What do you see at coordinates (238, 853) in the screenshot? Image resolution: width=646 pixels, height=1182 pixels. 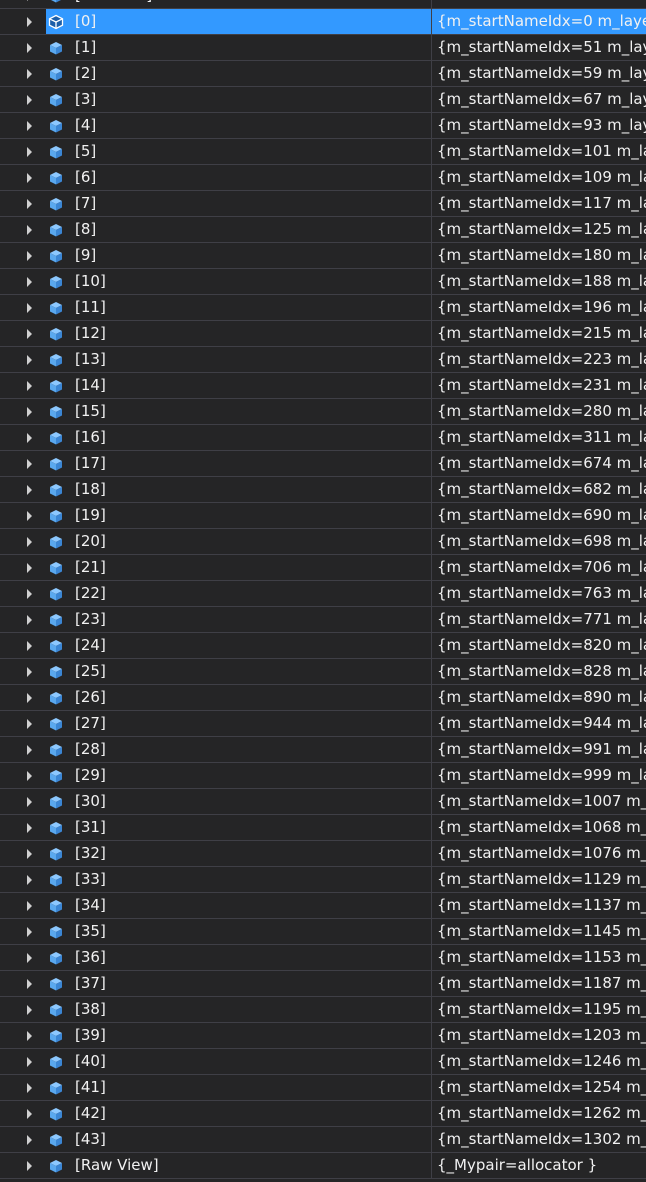 I see `name-cell: [32]` at bounding box center [238, 853].